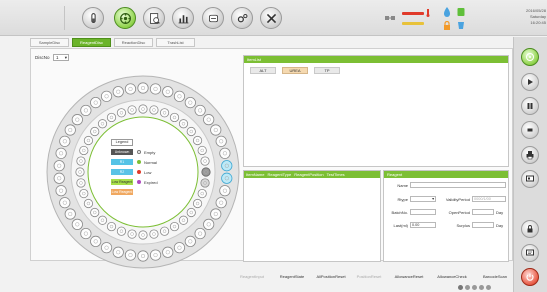  What do you see at coordinates (530, 179) in the screenshot?
I see `monitor-button` at bounding box center [530, 179].